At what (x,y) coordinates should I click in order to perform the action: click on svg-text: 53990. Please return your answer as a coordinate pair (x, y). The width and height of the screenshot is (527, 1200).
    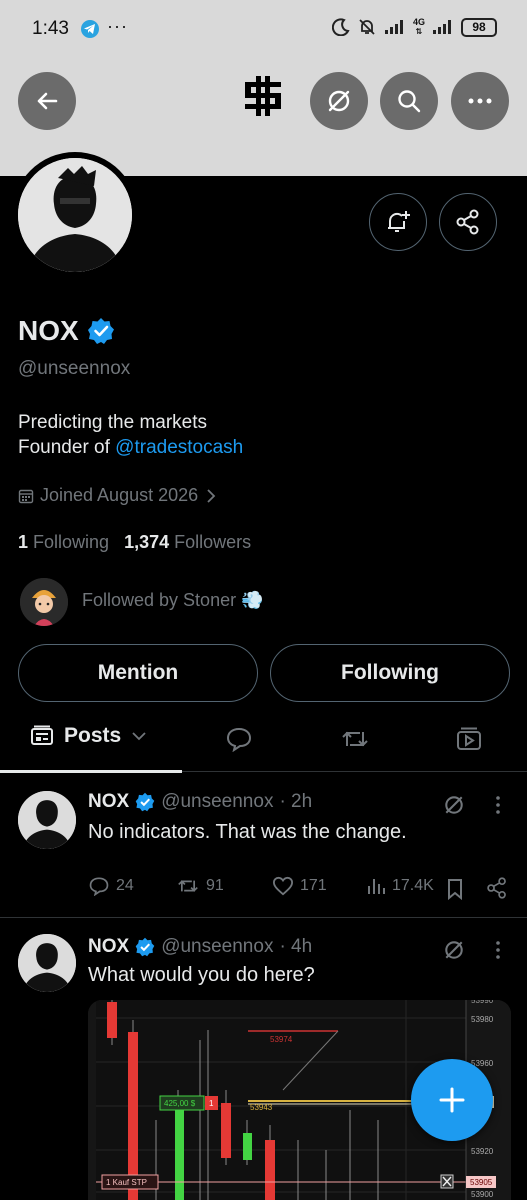
    Looking at the image, I should click on (482, 1002).